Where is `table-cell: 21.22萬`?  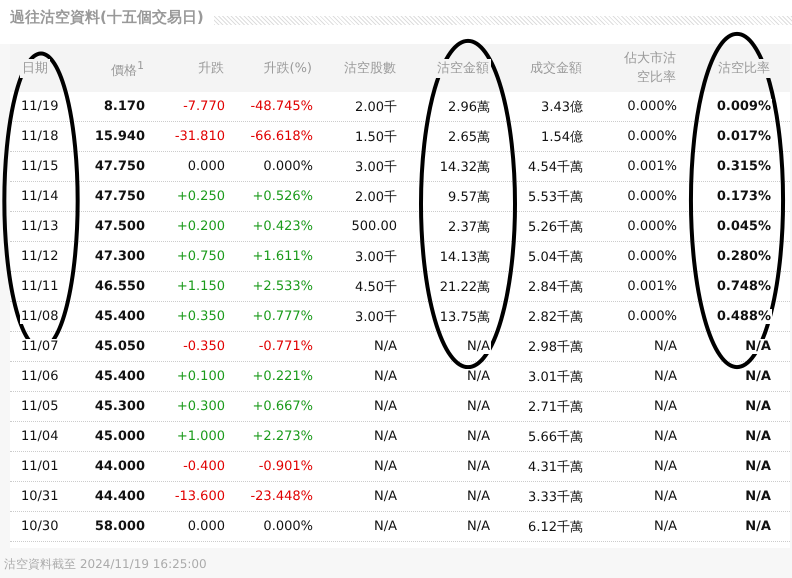
table-cell: 21.22萬 is located at coordinates (464, 287).